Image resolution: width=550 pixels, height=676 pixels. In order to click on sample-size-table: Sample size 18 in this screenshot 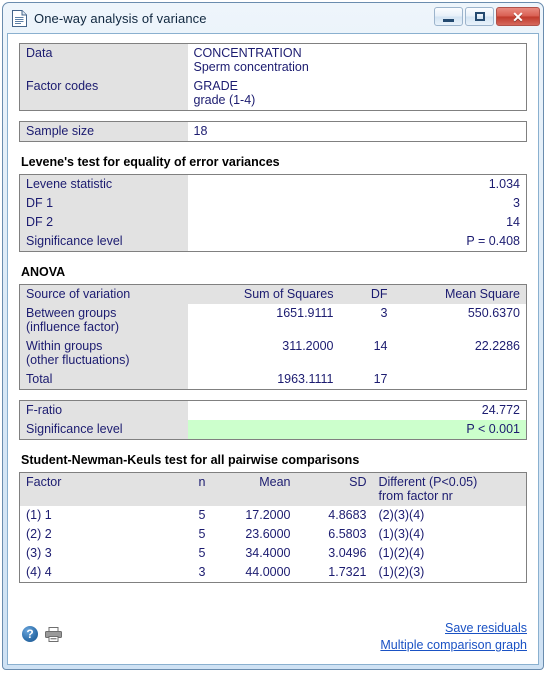, I will do `click(273, 131)`.